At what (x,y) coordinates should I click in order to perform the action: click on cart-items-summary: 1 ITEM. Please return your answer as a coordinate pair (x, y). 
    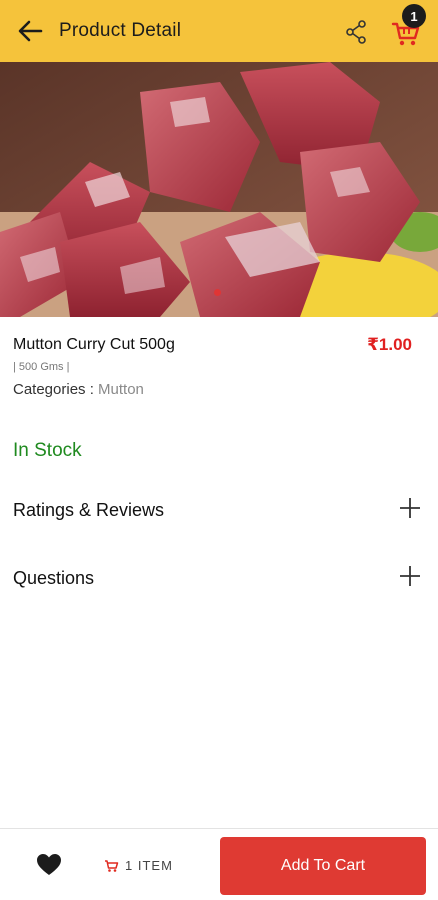
    Looking at the image, I should click on (138, 865).